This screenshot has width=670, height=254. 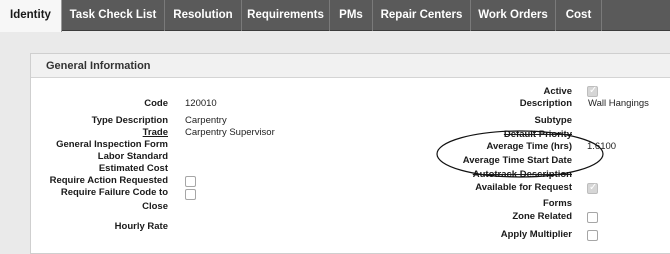 What do you see at coordinates (350, 66) in the screenshot?
I see `section-title: General Information` at bounding box center [350, 66].